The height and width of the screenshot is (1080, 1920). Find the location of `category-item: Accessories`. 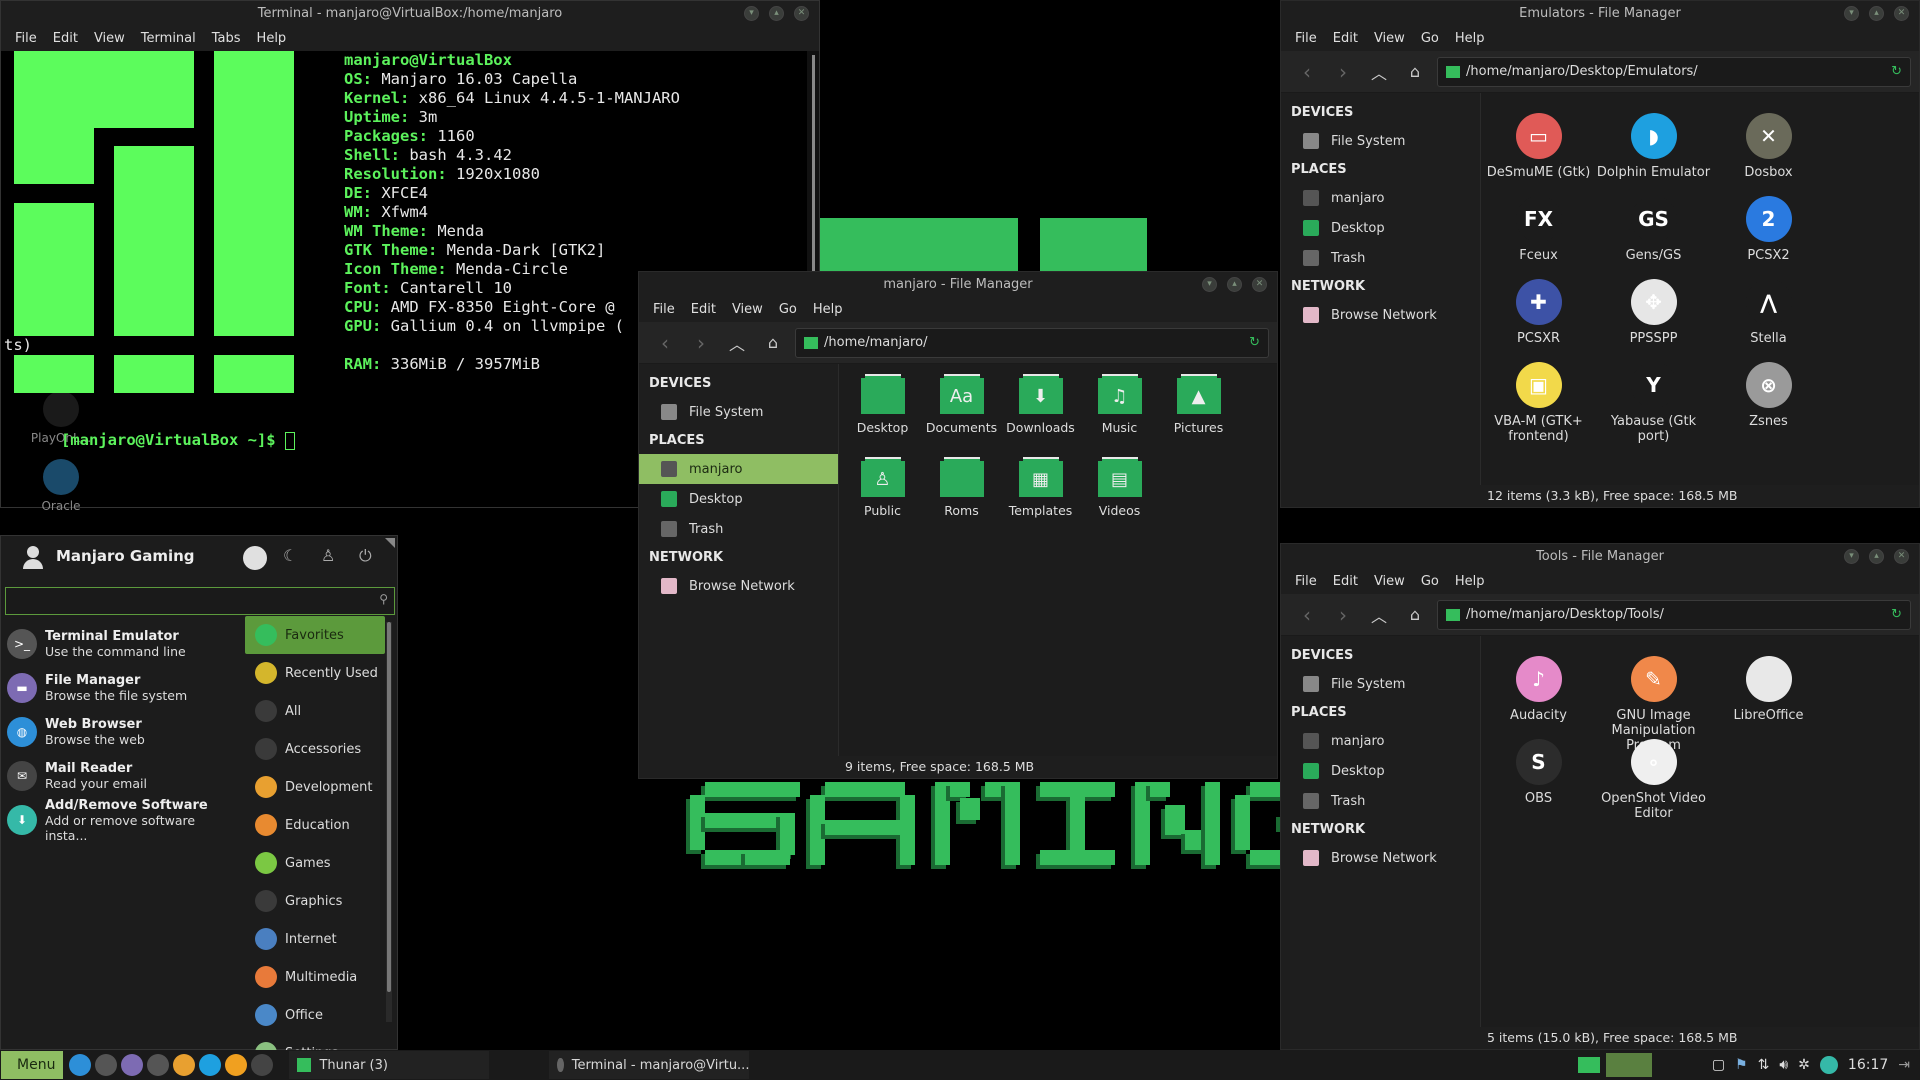

category-item: Accessories is located at coordinates (315, 749).